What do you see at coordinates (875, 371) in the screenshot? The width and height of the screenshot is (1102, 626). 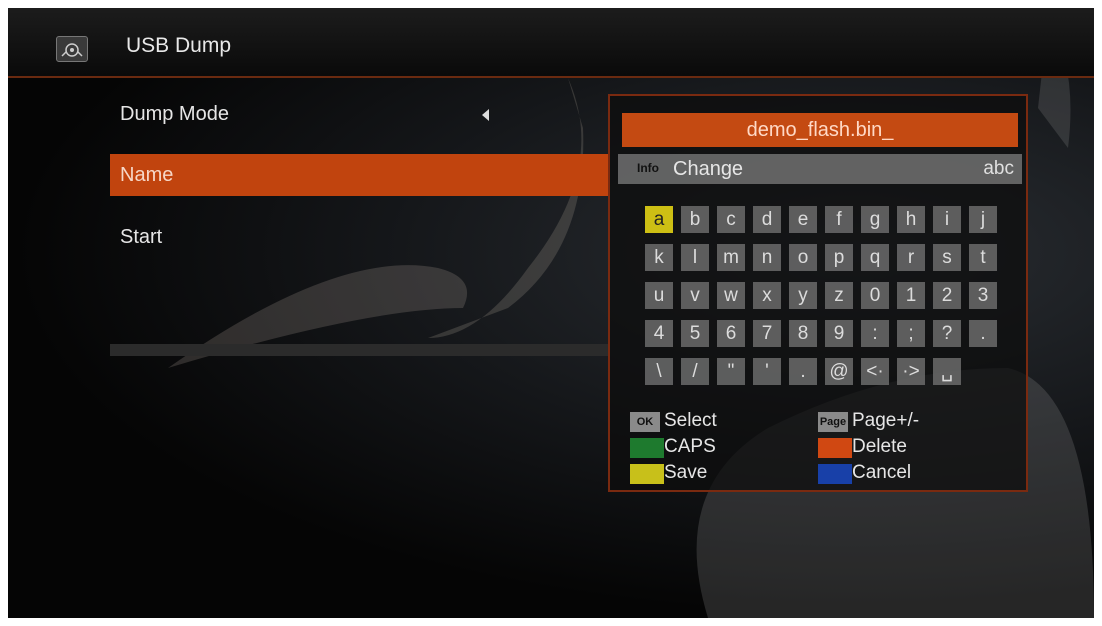 I see `keyboard-key: <·` at bounding box center [875, 371].